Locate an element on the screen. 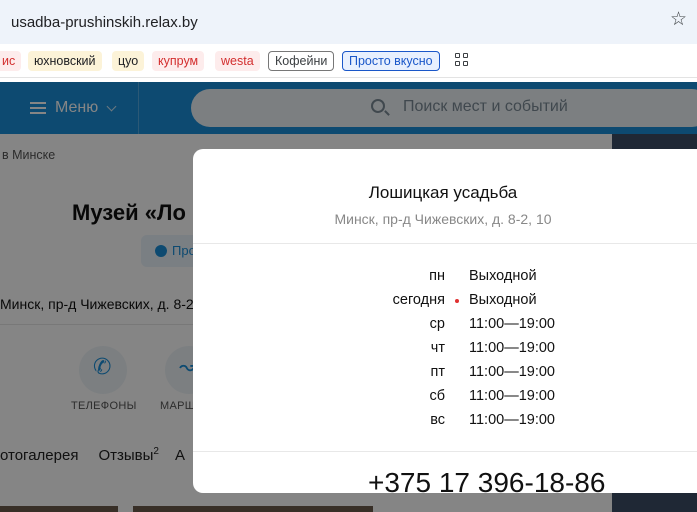 The image size is (697, 512). bookmark-item: westa is located at coordinates (237, 61).